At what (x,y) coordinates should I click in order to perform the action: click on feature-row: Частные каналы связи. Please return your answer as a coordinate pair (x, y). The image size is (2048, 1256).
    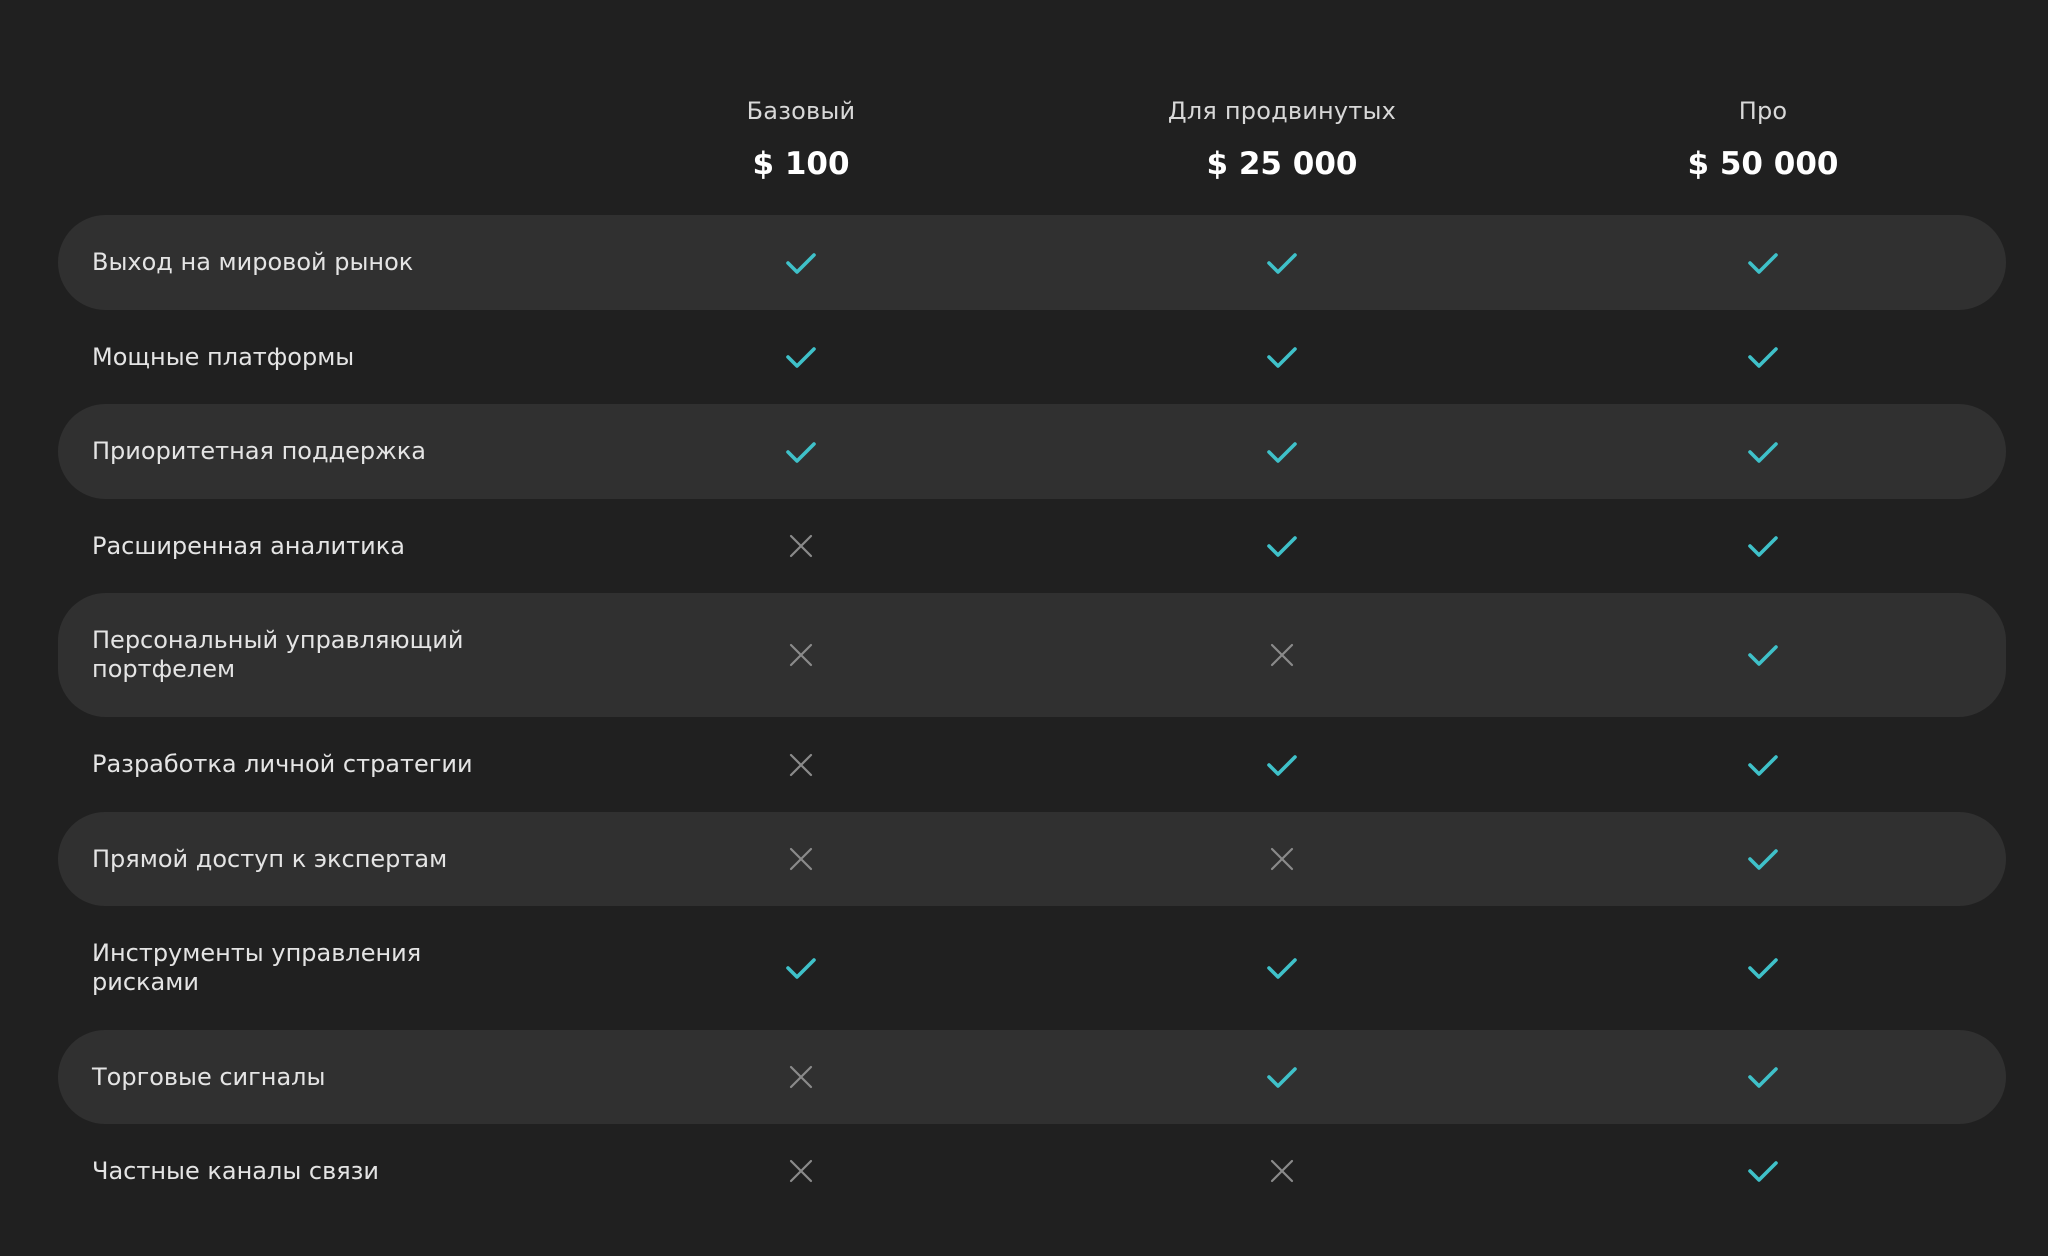
    Looking at the image, I should click on (1032, 1171).